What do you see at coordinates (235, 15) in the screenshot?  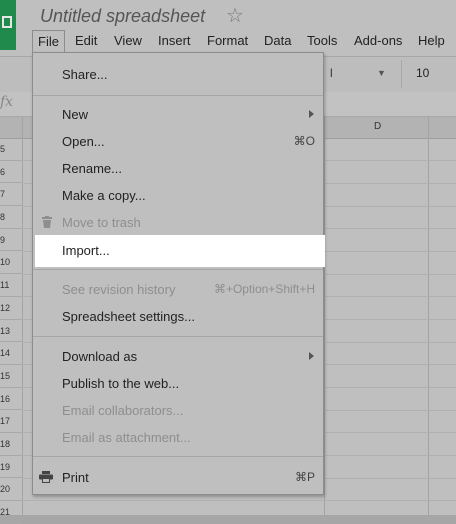 I see `star-icon: ☆` at bounding box center [235, 15].